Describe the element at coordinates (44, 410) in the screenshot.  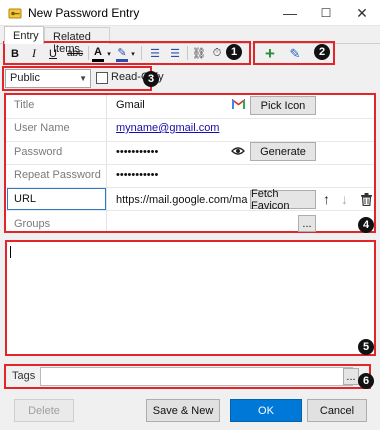
I see `delete-button: Delete` at that location.